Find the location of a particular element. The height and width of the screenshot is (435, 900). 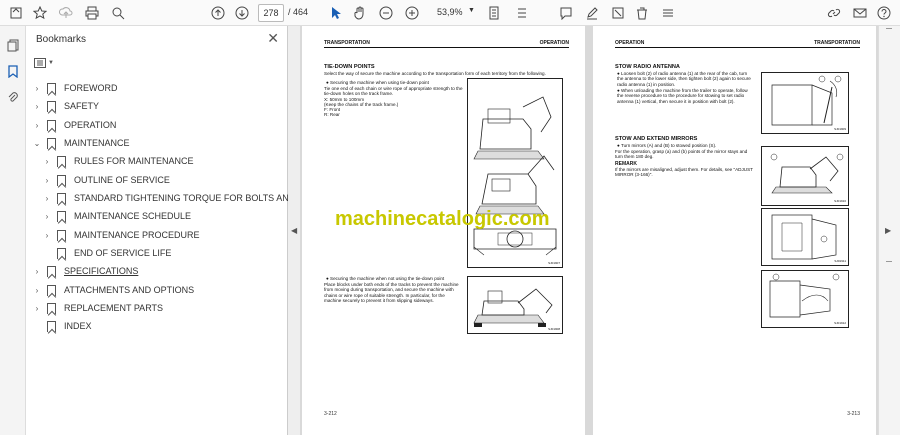

toolbar: 278 / 464 53,9% ▼ is located at coordinates (450, 13).